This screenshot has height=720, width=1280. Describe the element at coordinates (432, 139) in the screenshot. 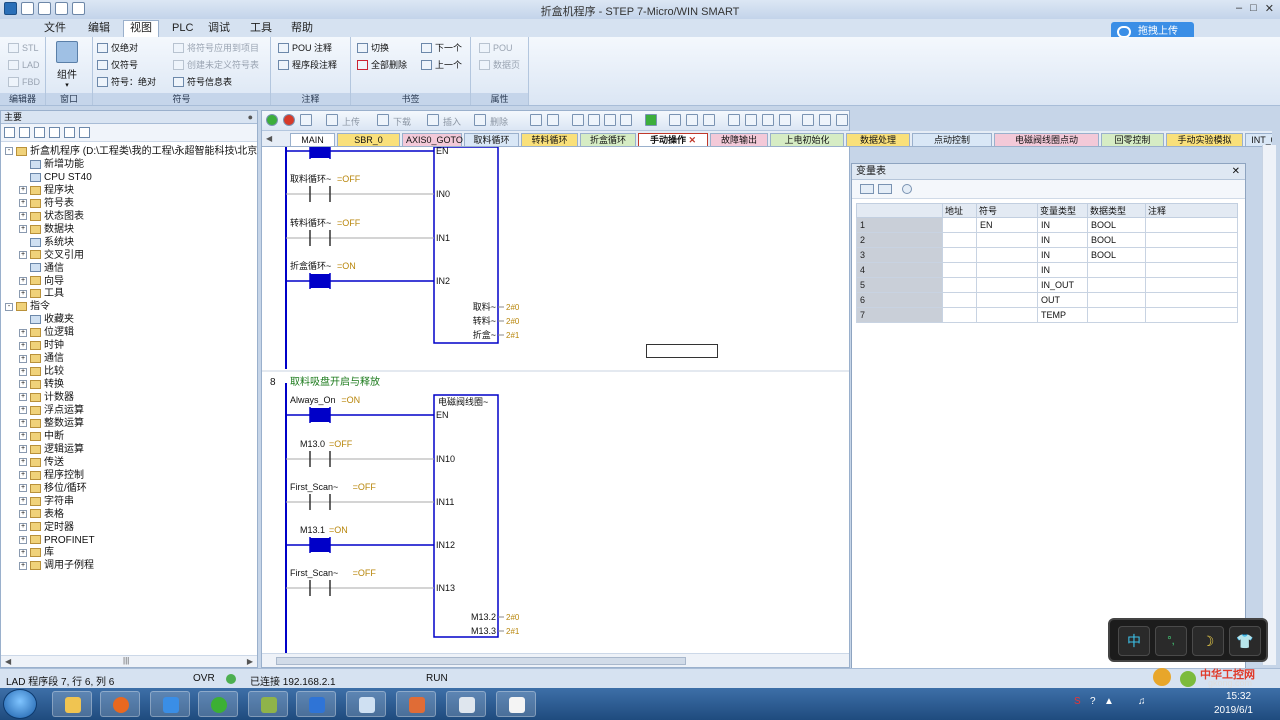

I see `tab-pou: AXIS0_GOTO` at that location.